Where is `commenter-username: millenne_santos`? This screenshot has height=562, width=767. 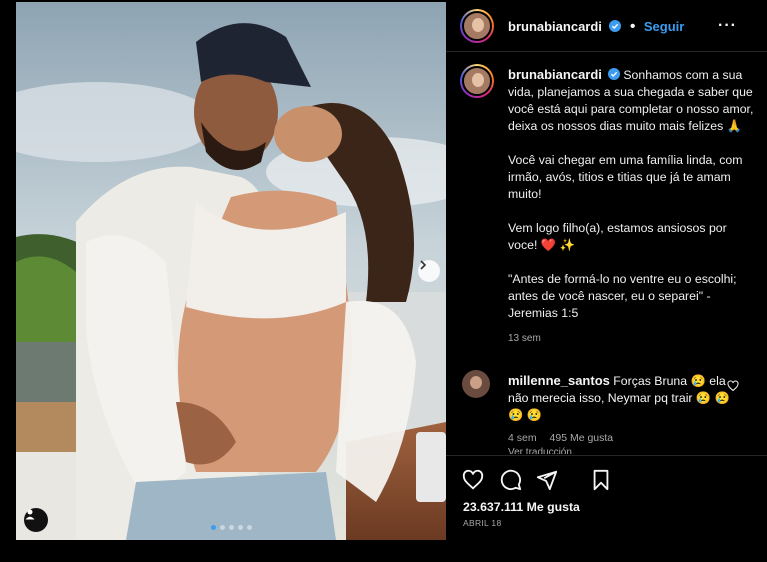
commenter-username: millenne_santos is located at coordinates (559, 380).